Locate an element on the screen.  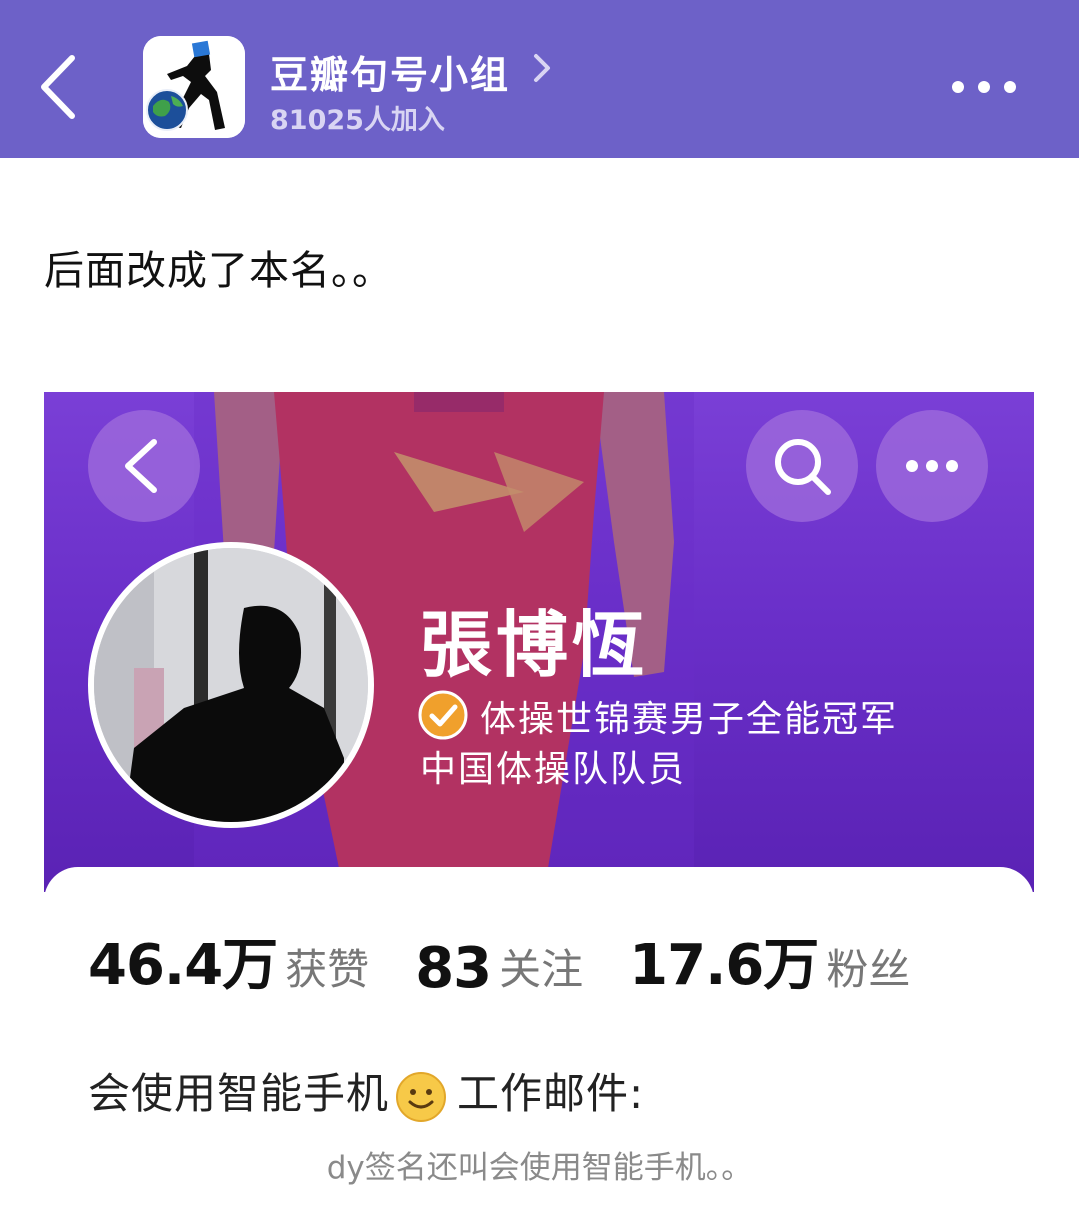
profile-more-button is located at coordinates (932, 466).